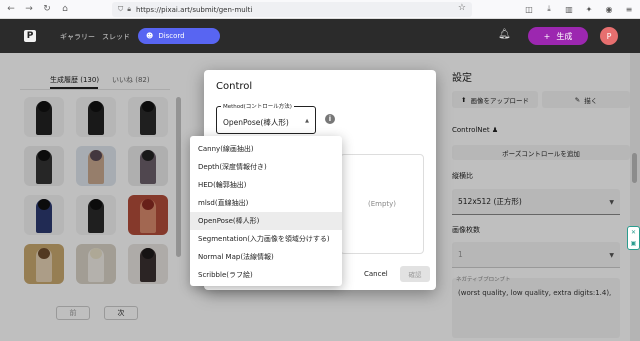 The image size is (640, 341). I want to click on discord-button: ☻ Discord, so click(179, 36).